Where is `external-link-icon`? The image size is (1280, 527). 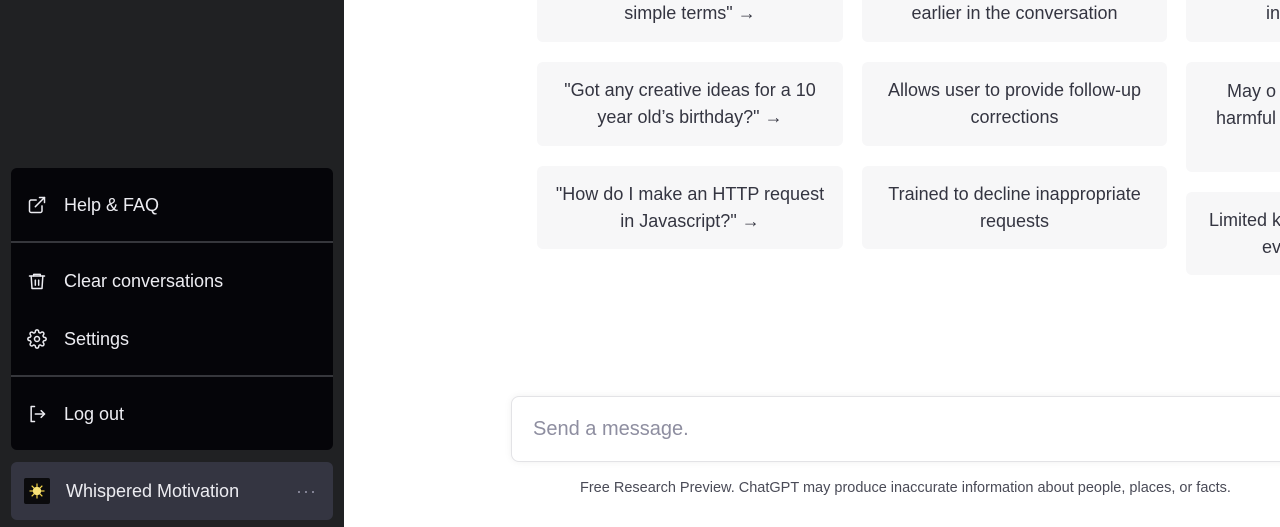 external-link-icon is located at coordinates (37, 205).